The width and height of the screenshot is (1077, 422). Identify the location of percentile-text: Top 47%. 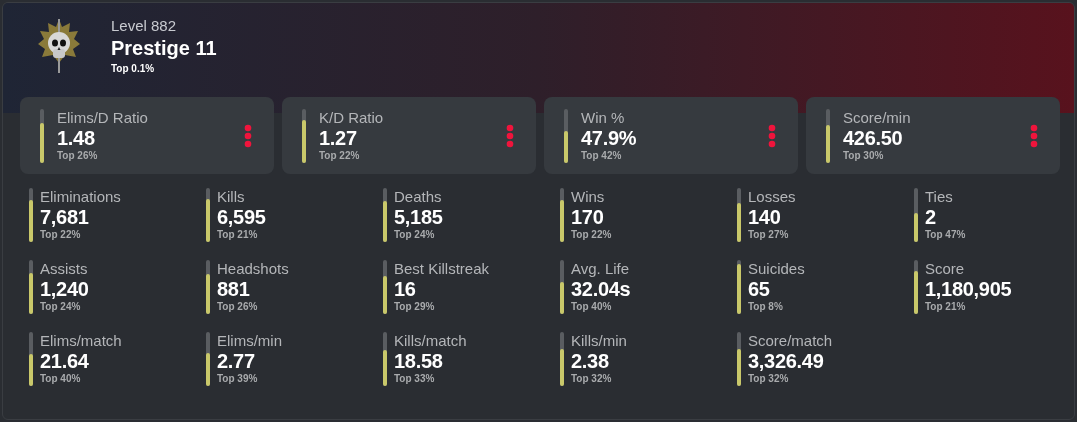
(945, 235).